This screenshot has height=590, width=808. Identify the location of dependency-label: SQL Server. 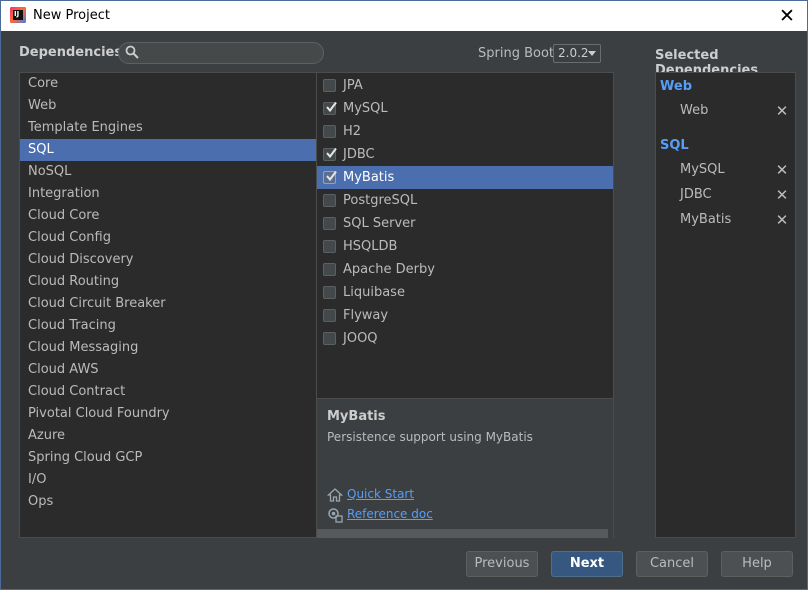
(379, 223).